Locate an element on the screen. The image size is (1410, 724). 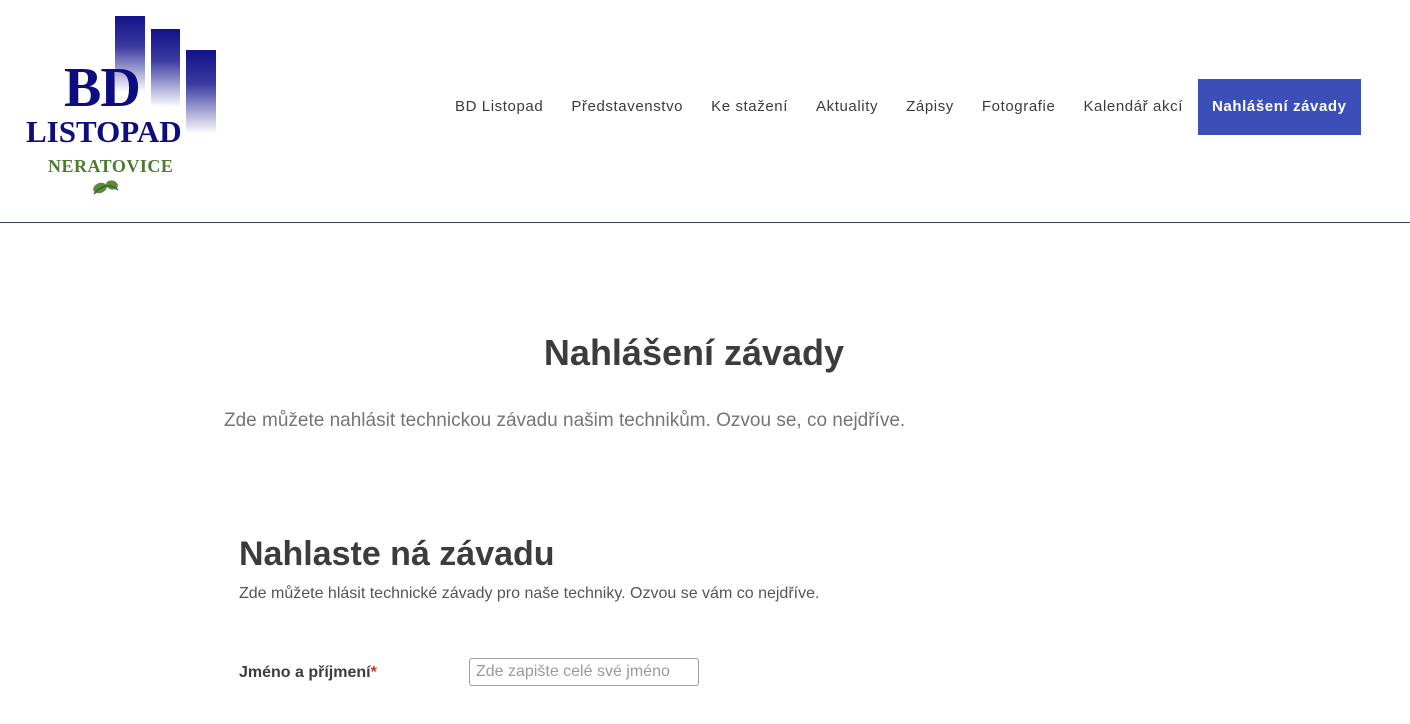
page-title: Nahlášení závady is located at coordinates (694, 352).